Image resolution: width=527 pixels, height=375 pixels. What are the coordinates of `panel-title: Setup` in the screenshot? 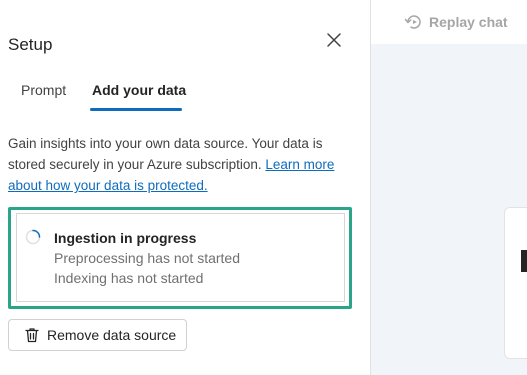 It's located at (30, 44).